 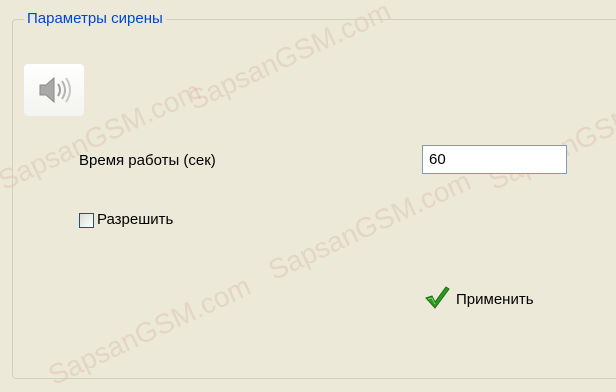 I want to click on enable-checkbox-row: Разрешить, so click(x=126, y=220).